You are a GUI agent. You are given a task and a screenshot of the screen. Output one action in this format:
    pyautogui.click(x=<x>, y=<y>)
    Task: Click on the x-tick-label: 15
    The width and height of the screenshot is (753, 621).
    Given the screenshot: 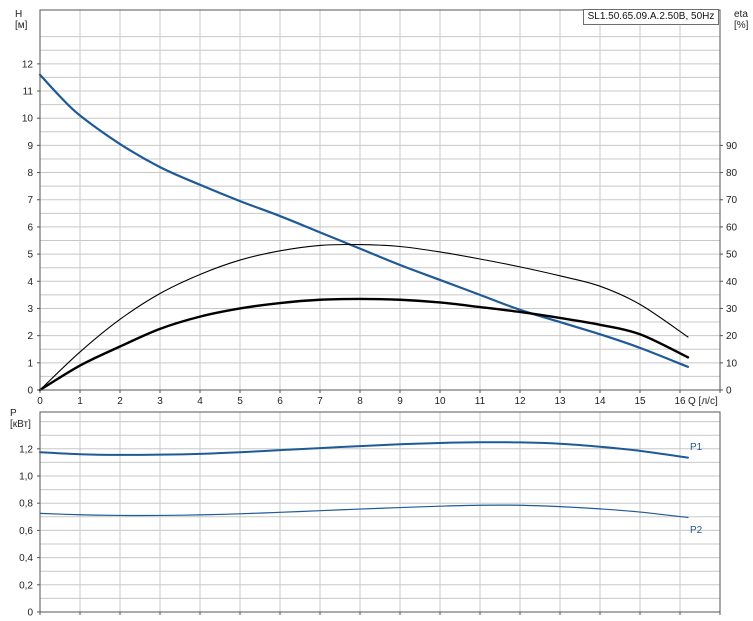 What is the action you would take?
    pyautogui.click(x=640, y=401)
    